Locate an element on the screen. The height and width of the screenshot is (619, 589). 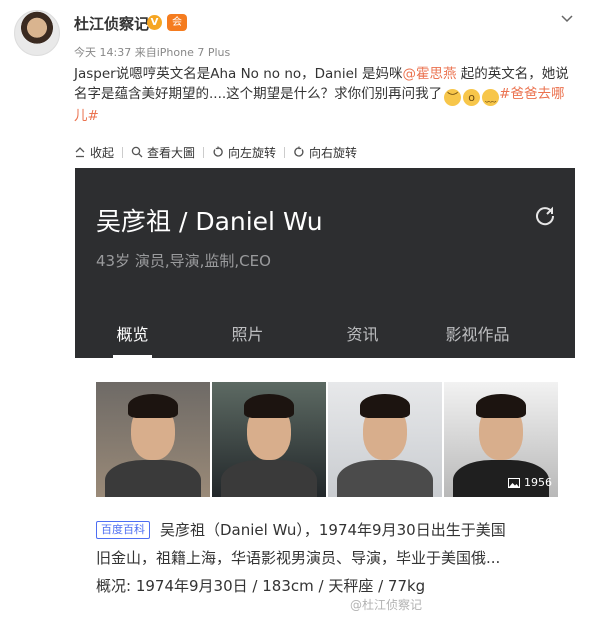
member-badge: 会 is located at coordinates (177, 22).